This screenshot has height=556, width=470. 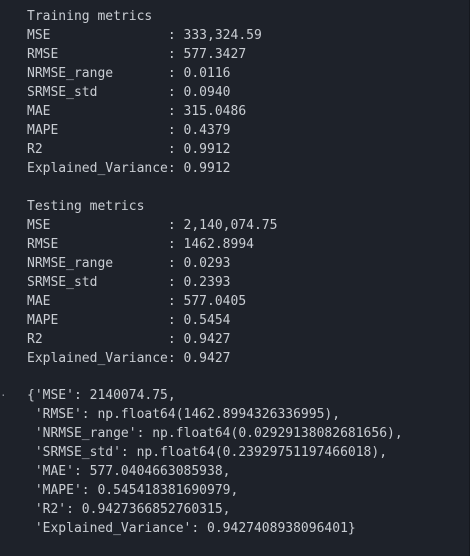 What do you see at coordinates (129, 73) in the screenshot?
I see `training-metric-line: NRMSE_range : 0.0116` at bounding box center [129, 73].